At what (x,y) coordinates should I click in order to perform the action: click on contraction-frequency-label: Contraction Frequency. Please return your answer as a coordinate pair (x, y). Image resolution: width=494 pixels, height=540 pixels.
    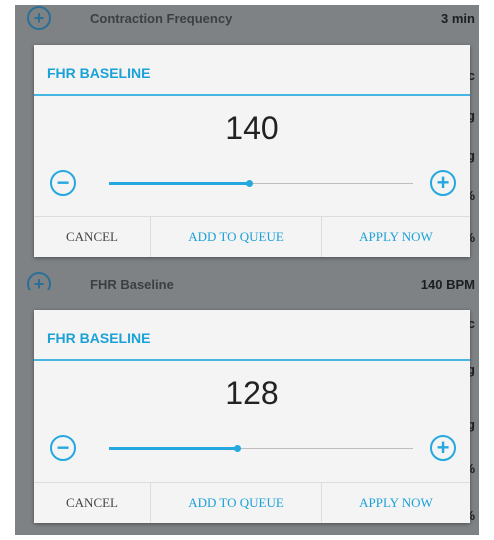
    Looking at the image, I should click on (161, 18).